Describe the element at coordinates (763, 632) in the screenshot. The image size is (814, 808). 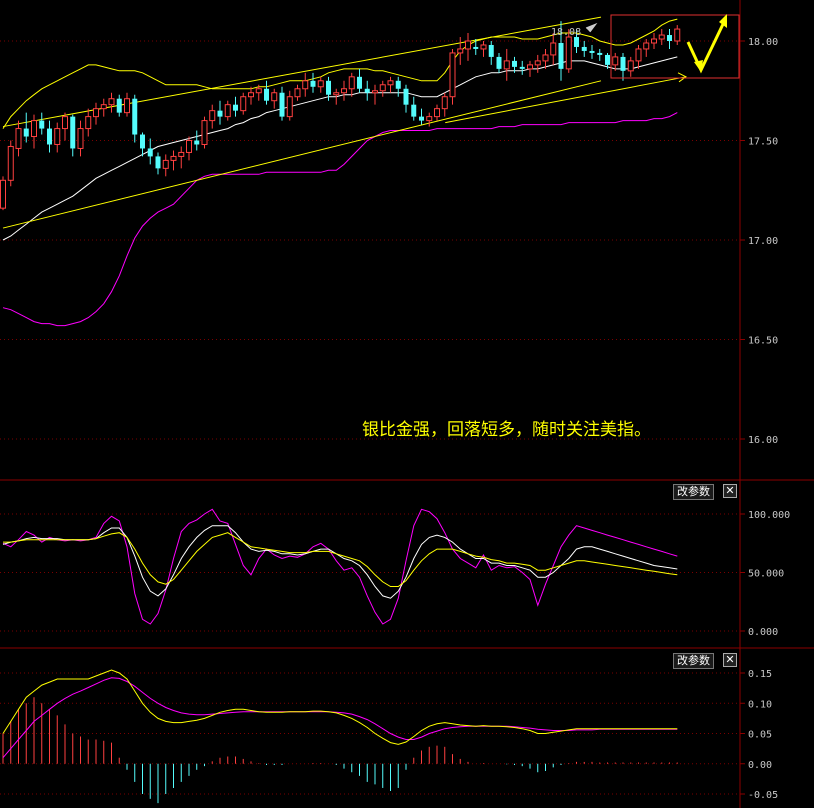
I see `oscillator-tick-label: 0.000` at that location.